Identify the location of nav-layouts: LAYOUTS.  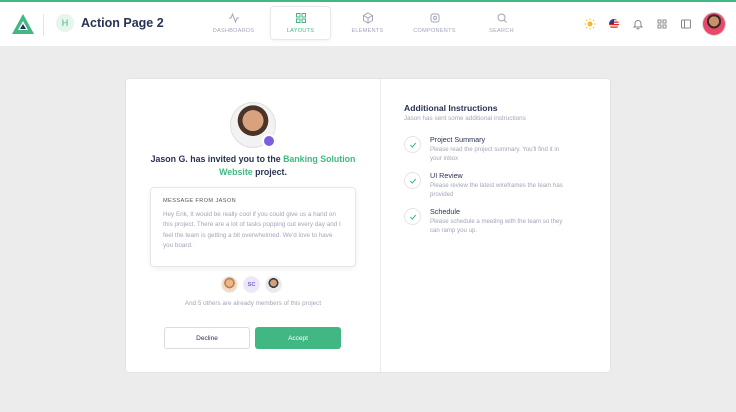
(300, 23).